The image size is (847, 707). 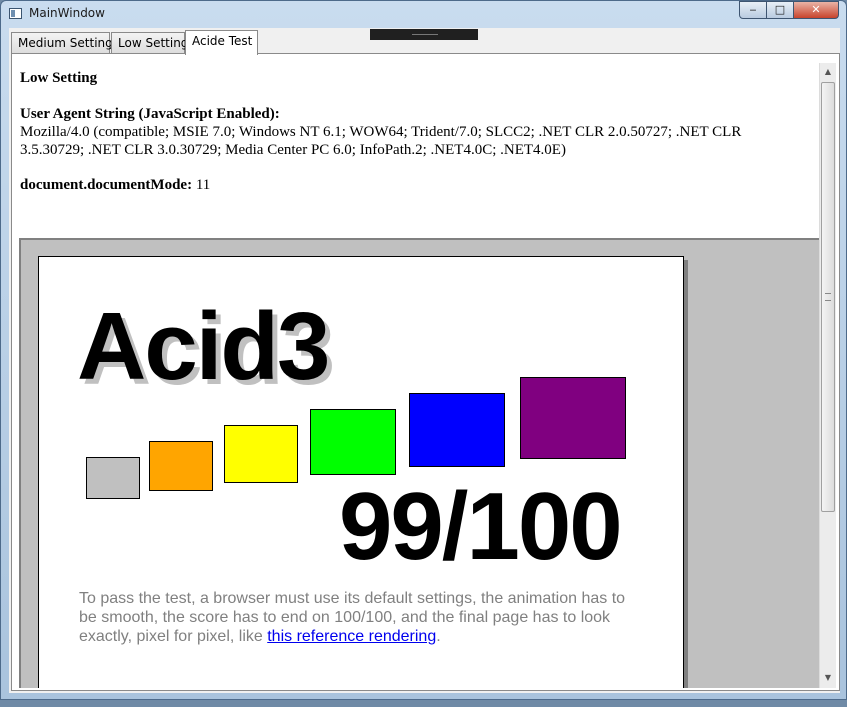 What do you see at coordinates (481, 526) in the screenshot?
I see `acid3-score: 99/100` at bounding box center [481, 526].